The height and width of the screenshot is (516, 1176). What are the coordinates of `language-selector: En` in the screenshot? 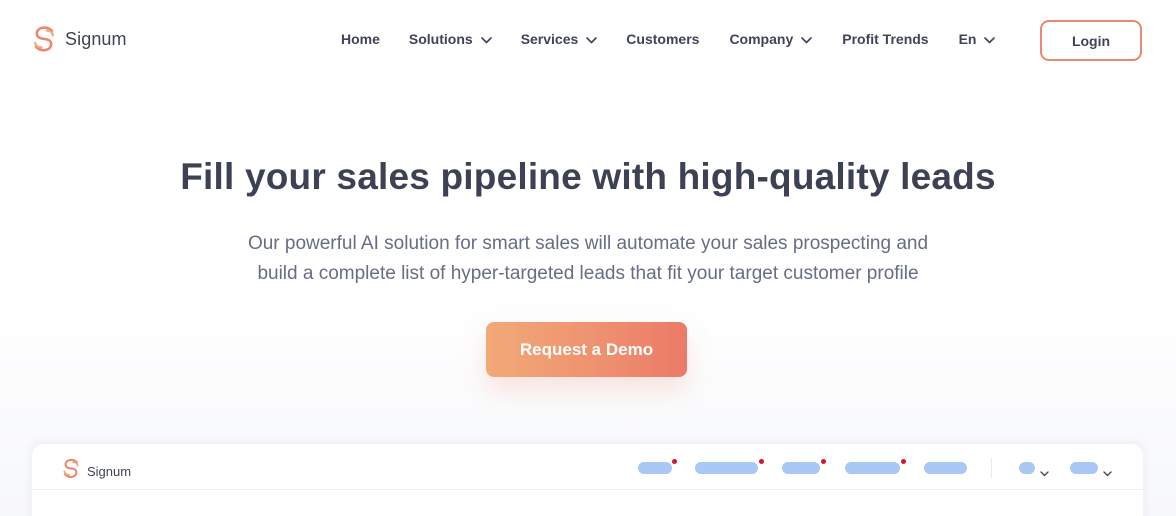 It's located at (977, 39).